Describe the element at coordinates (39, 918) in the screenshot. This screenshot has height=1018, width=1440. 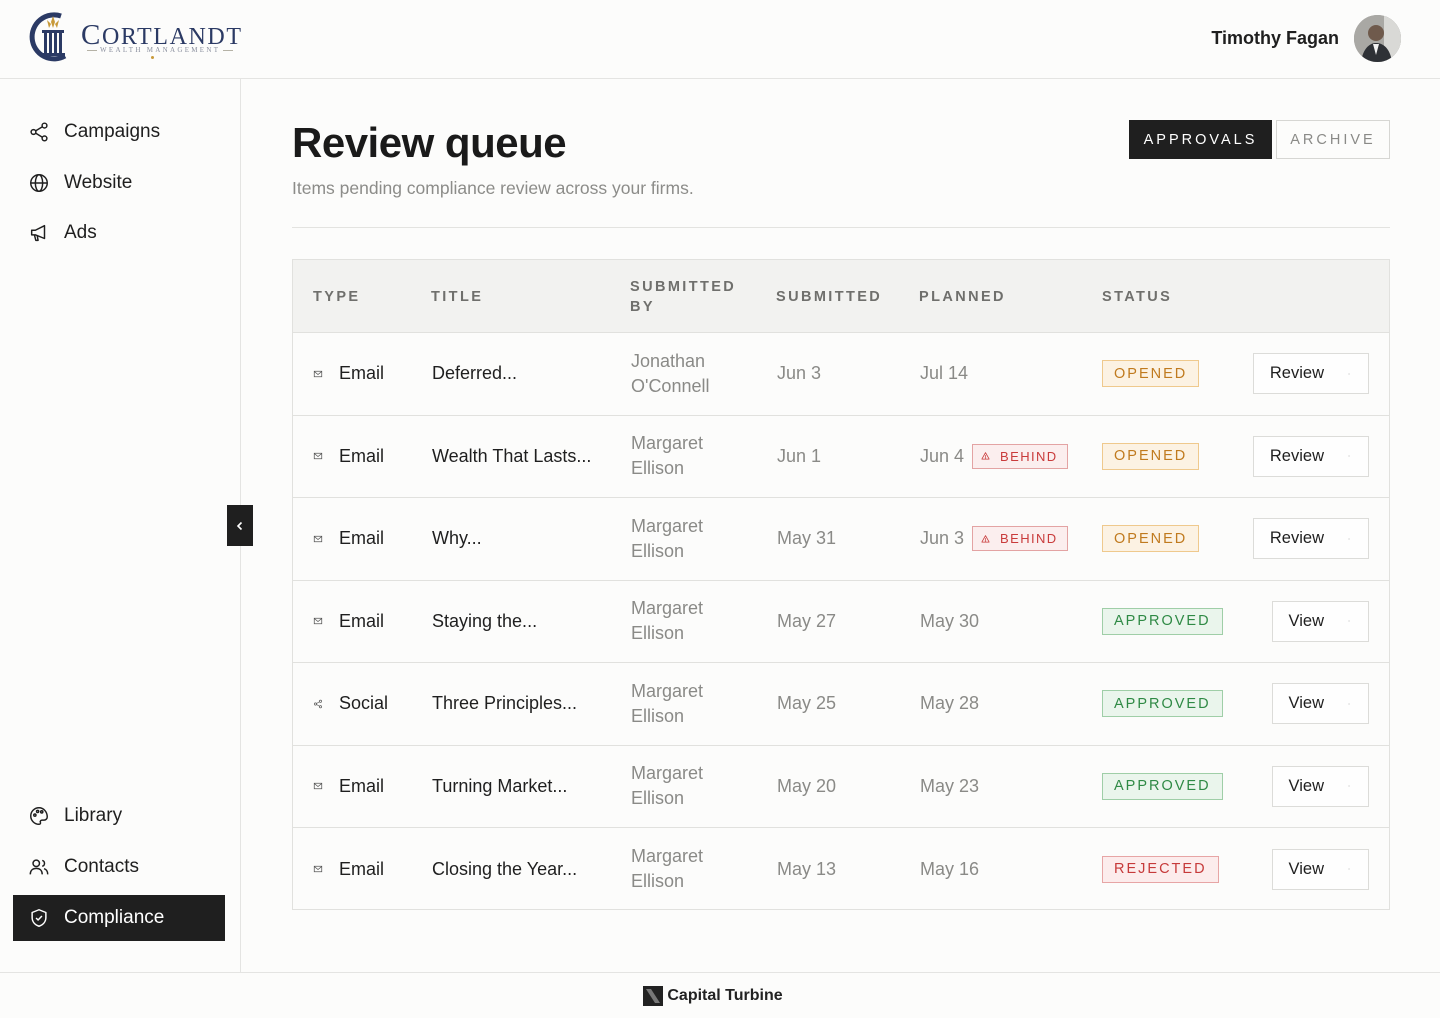
I see `shield-check-icon` at that location.